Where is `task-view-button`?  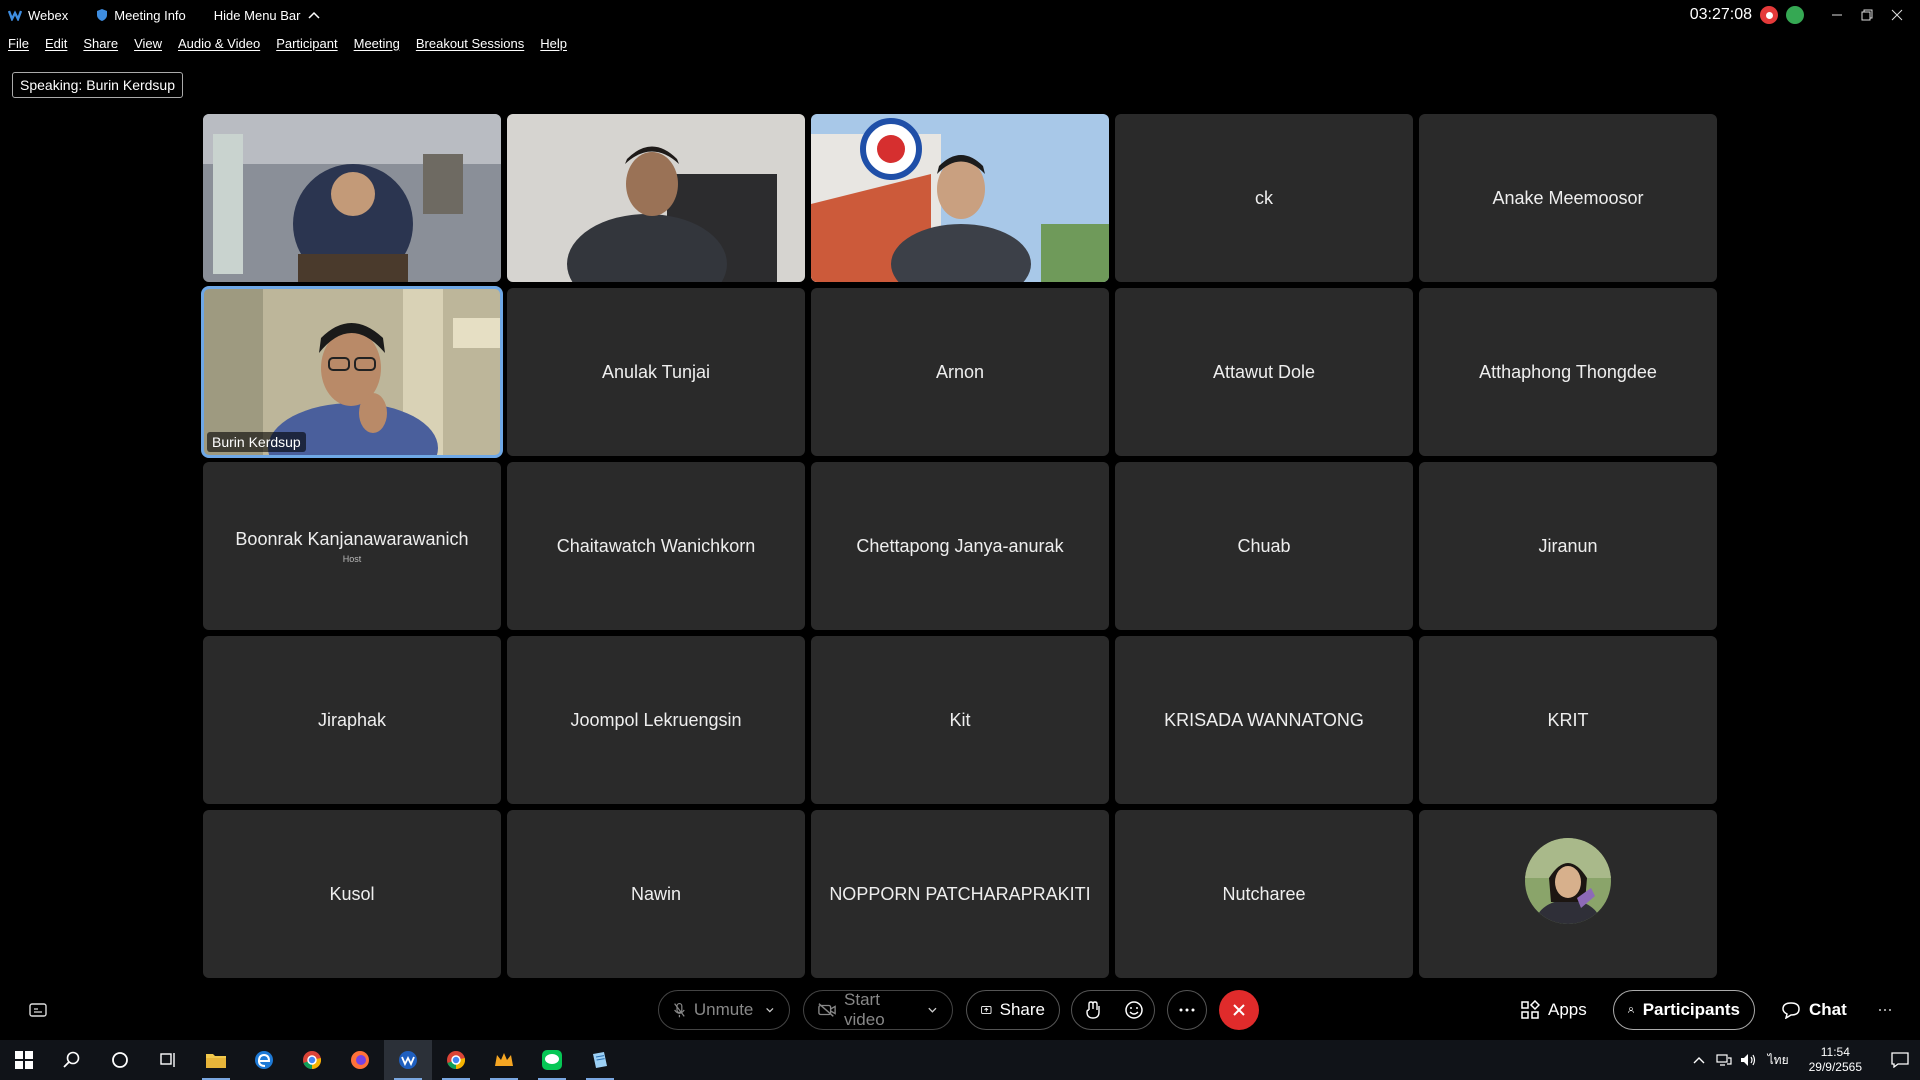
task-view-button is located at coordinates (168, 1060).